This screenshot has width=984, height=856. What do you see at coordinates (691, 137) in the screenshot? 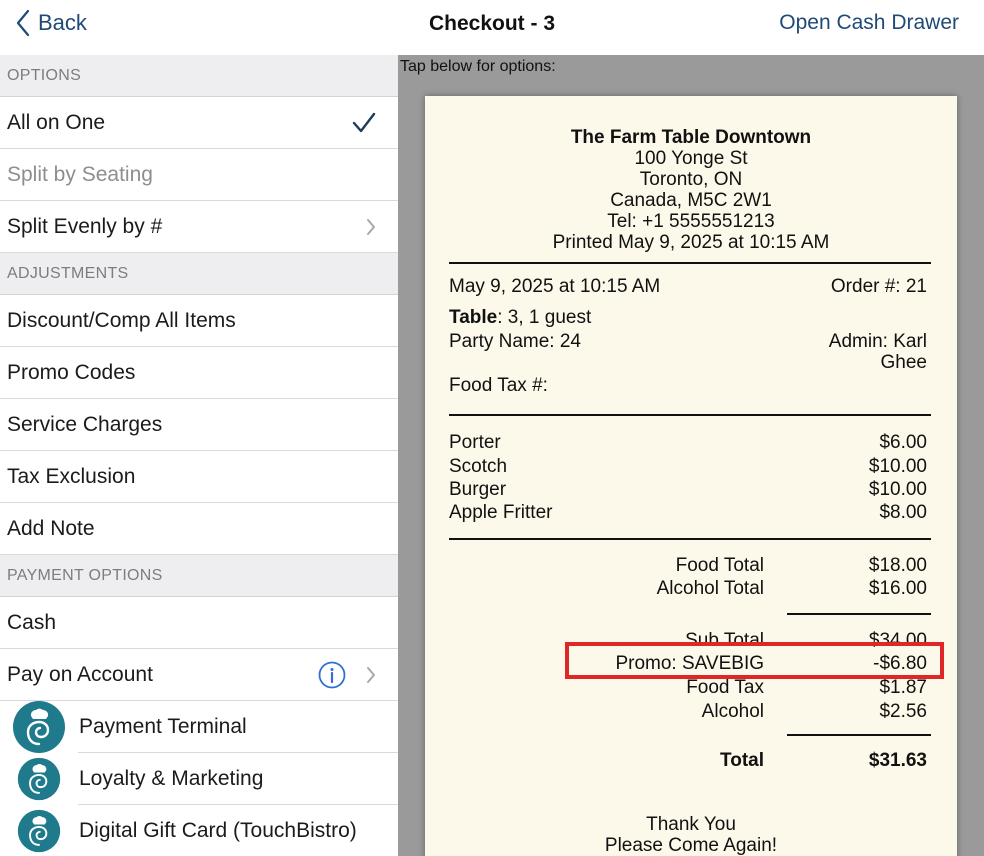
I see `restaurant-name: The Farm Table Downtown` at bounding box center [691, 137].